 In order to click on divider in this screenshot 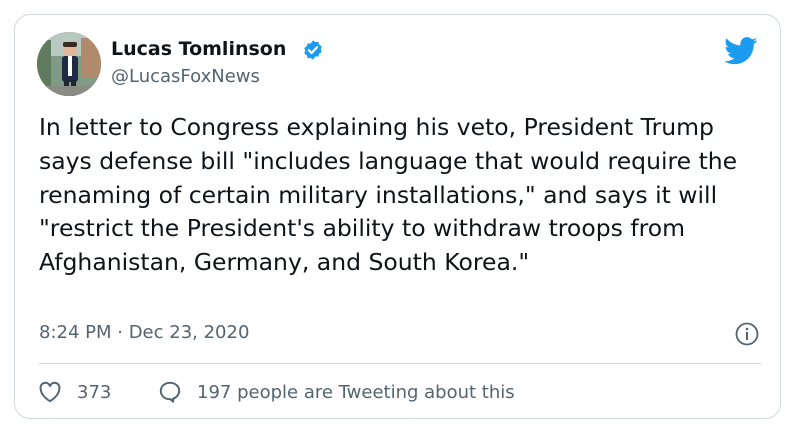, I will do `click(400, 363)`.